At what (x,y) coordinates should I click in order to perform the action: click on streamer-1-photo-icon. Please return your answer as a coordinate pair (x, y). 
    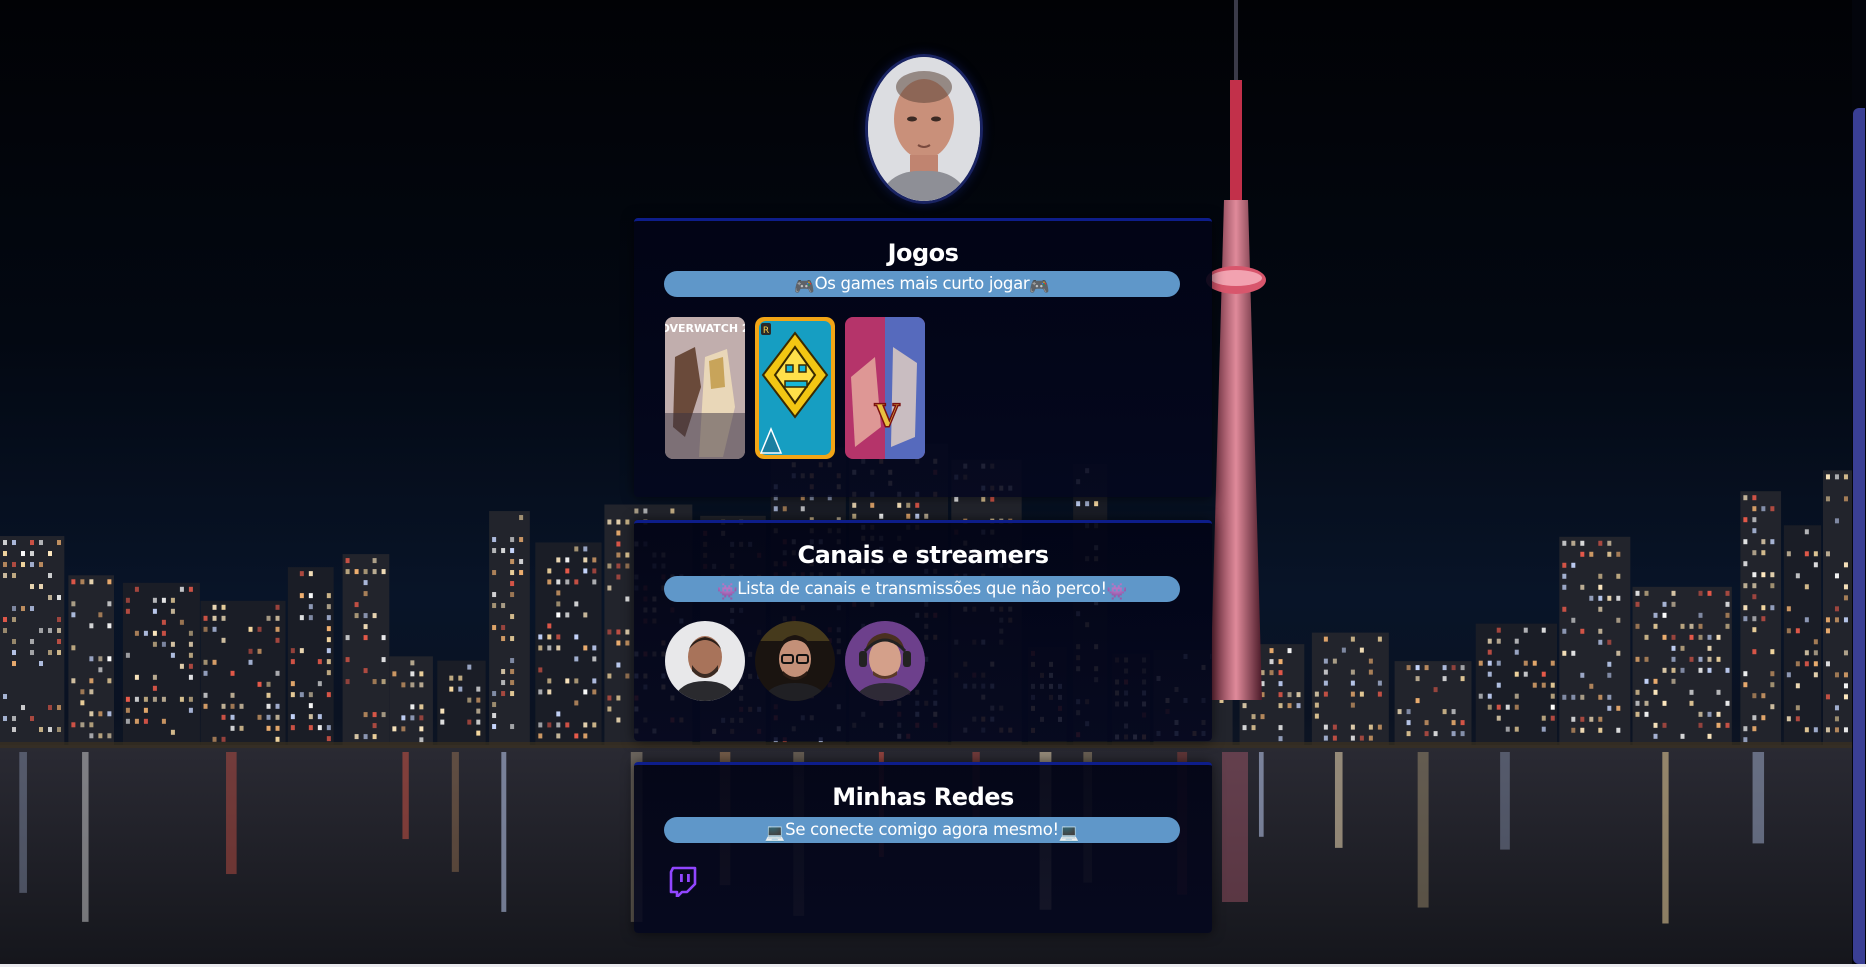
    Looking at the image, I should click on (705, 661).